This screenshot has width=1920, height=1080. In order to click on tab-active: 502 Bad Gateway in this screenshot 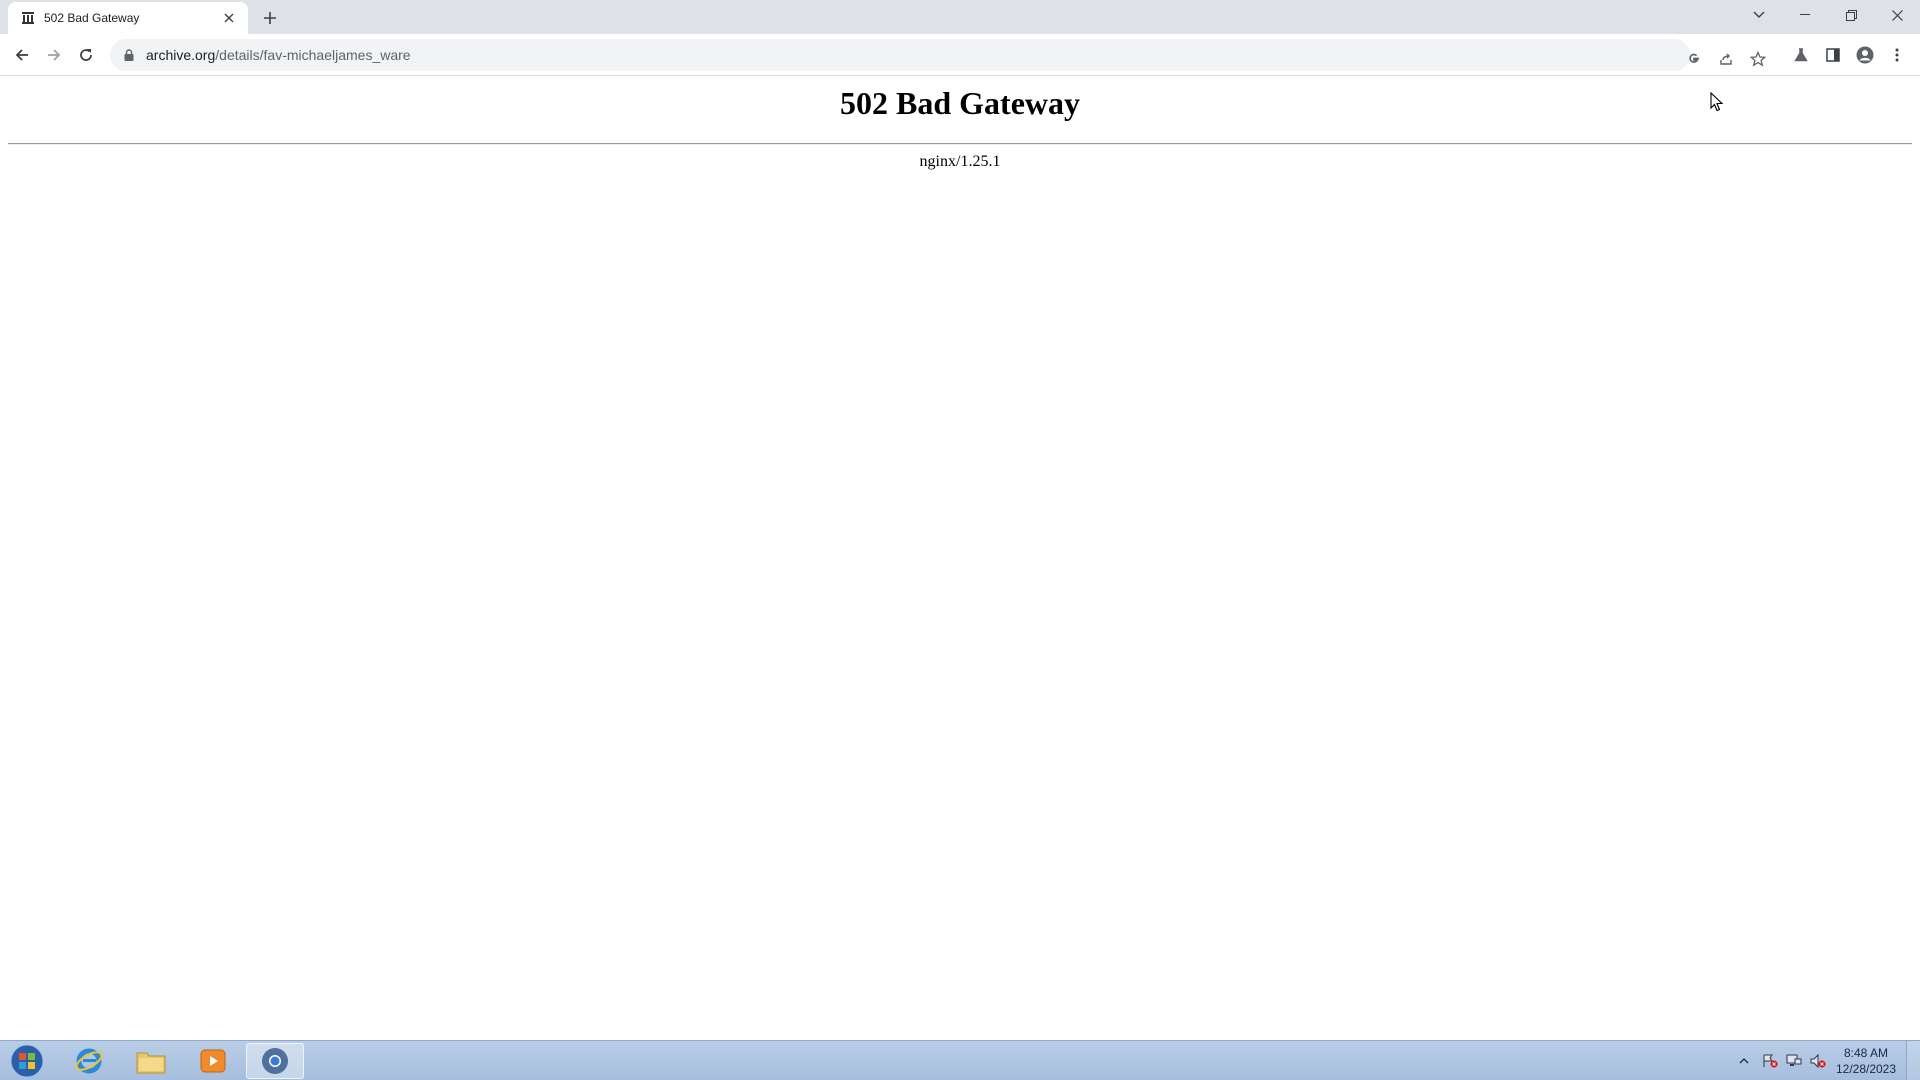, I will do `click(128, 18)`.